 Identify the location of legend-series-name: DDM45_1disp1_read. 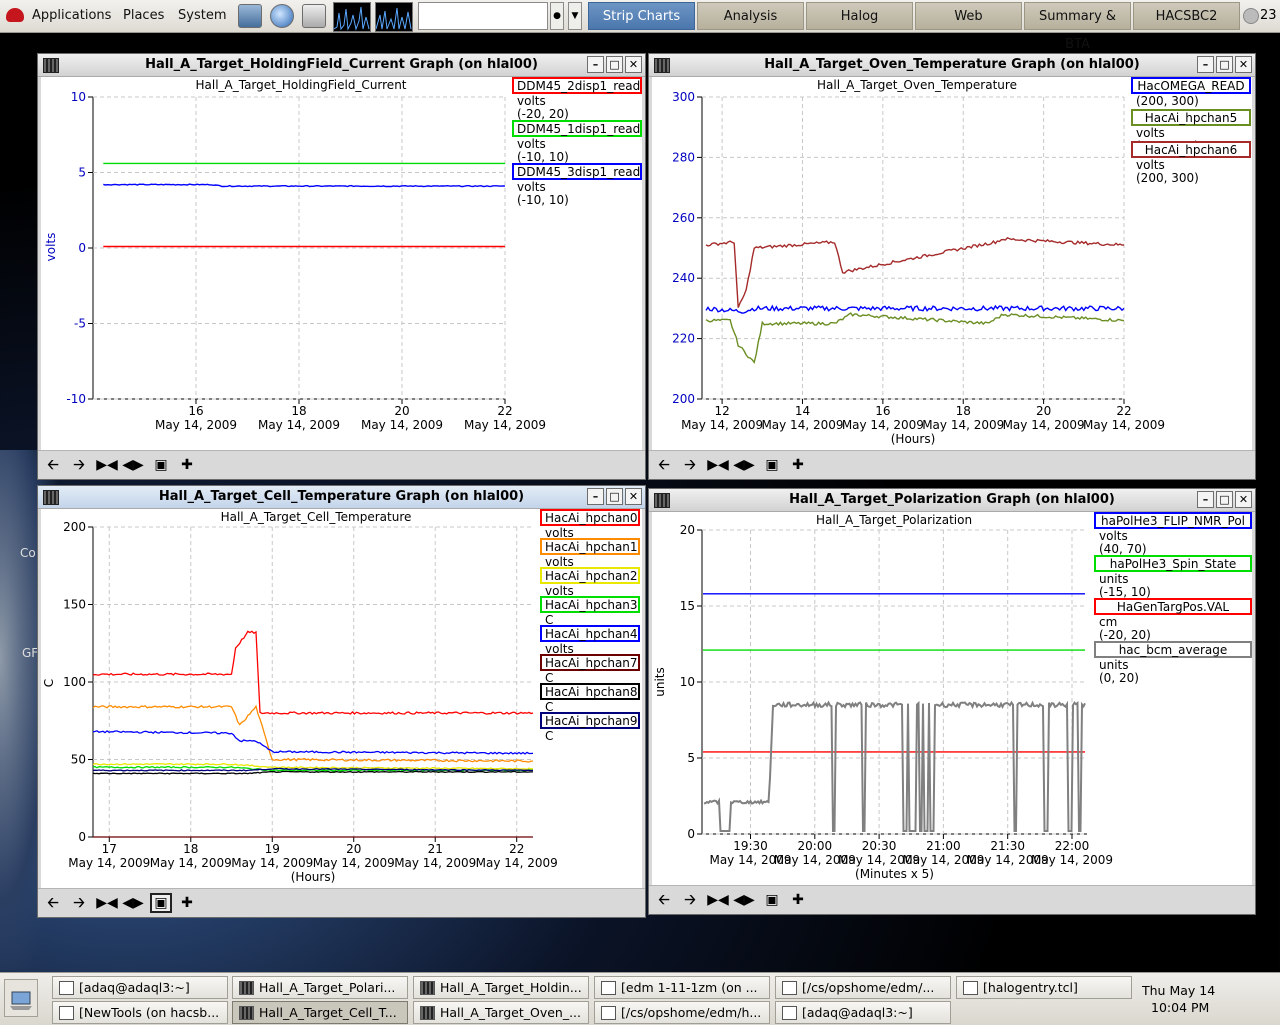
(578, 129).